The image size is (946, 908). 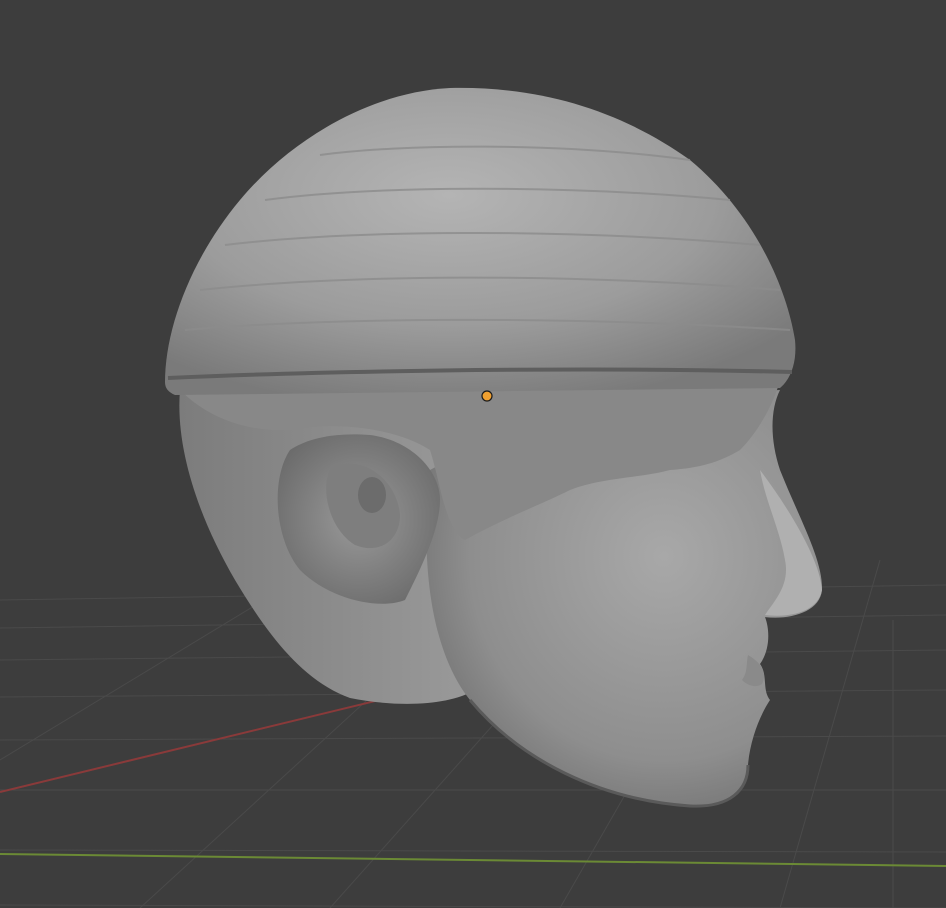 What do you see at coordinates (473, 860) in the screenshot?
I see `y-axis-line` at bounding box center [473, 860].